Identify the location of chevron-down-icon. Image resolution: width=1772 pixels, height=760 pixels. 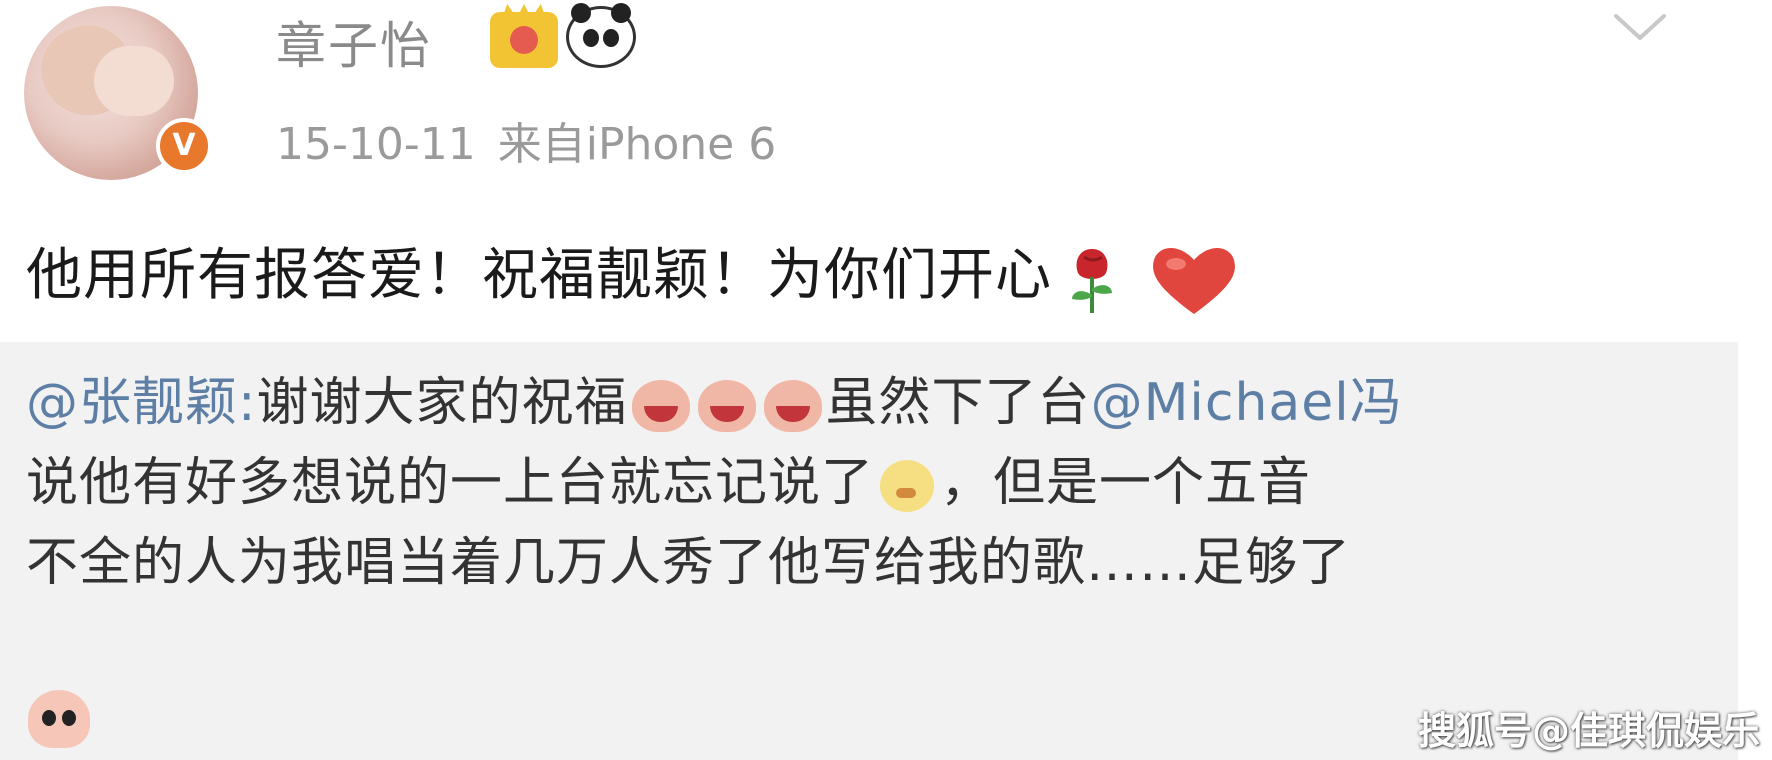
(1640, 28).